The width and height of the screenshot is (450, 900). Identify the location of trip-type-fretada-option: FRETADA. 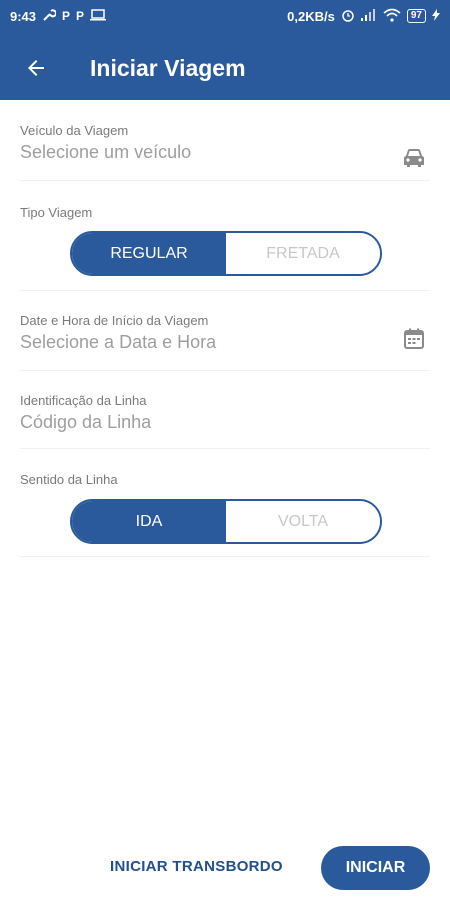
(303, 253).